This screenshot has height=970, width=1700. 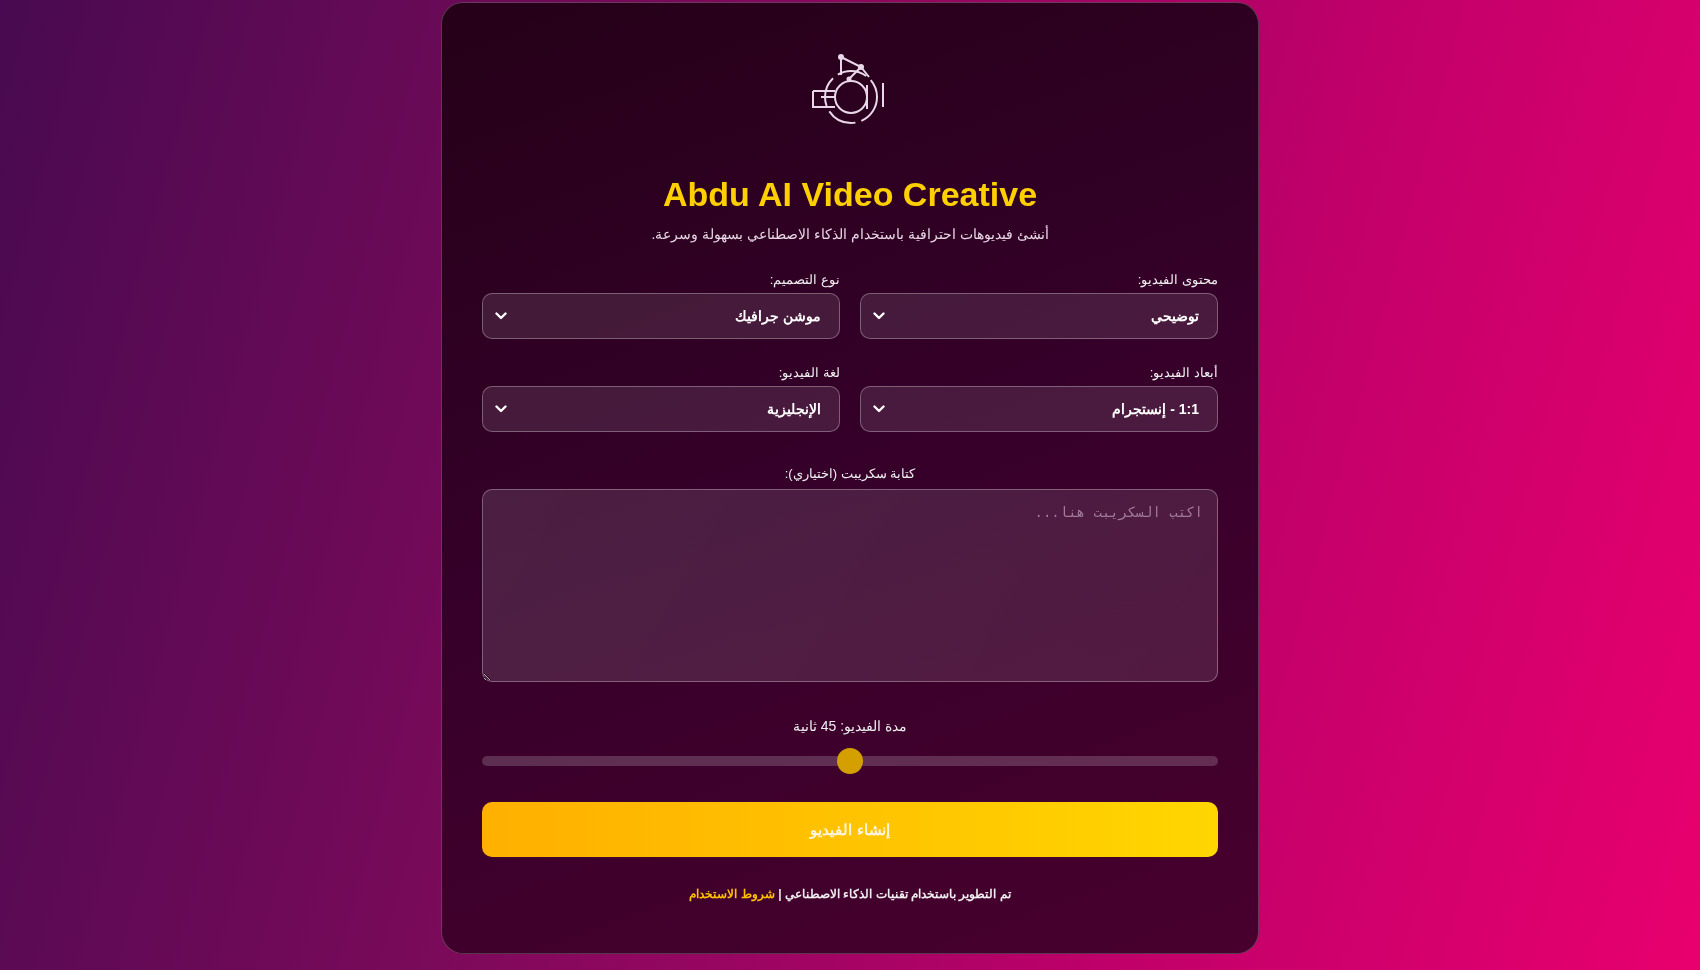 I want to click on dropdown: توضيحي, so click(x=1039, y=316).